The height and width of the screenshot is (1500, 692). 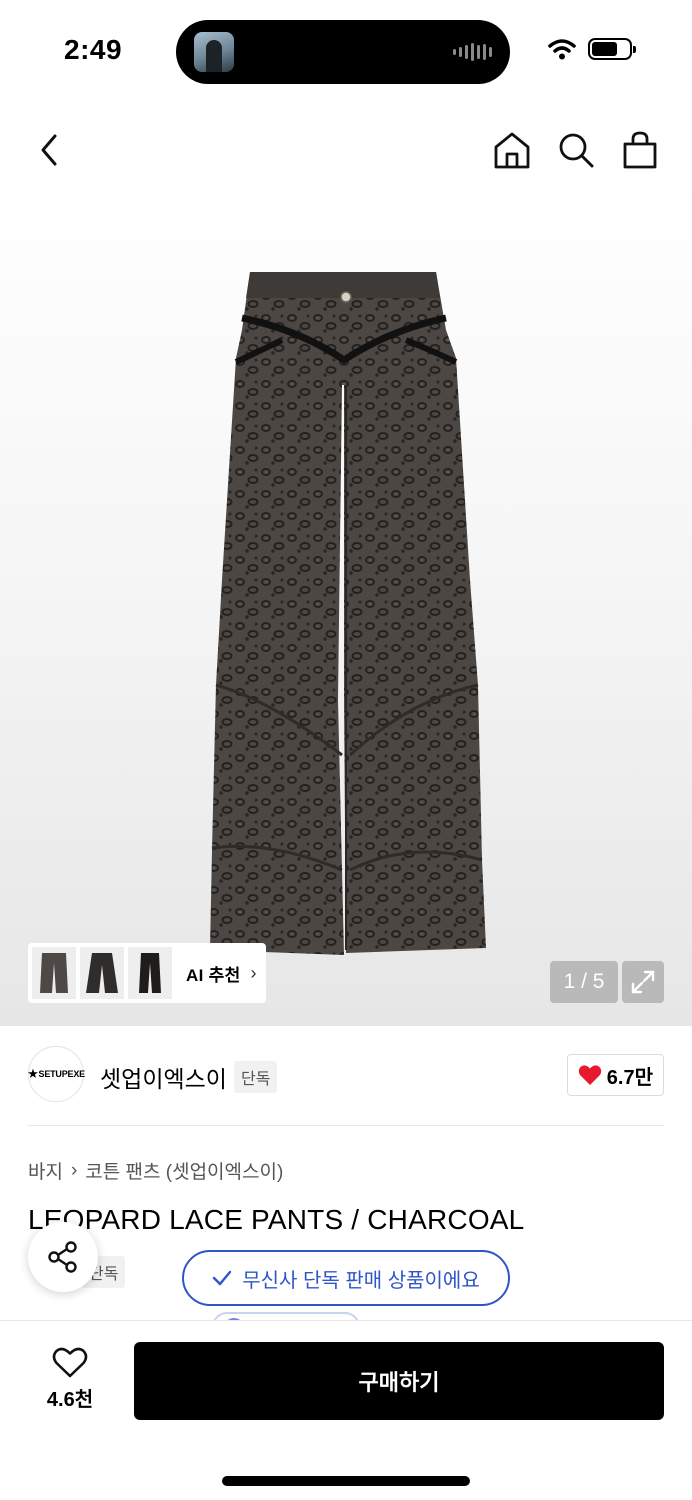 I want to click on brand-like-button: 6.7만, so click(x=615, y=1075).